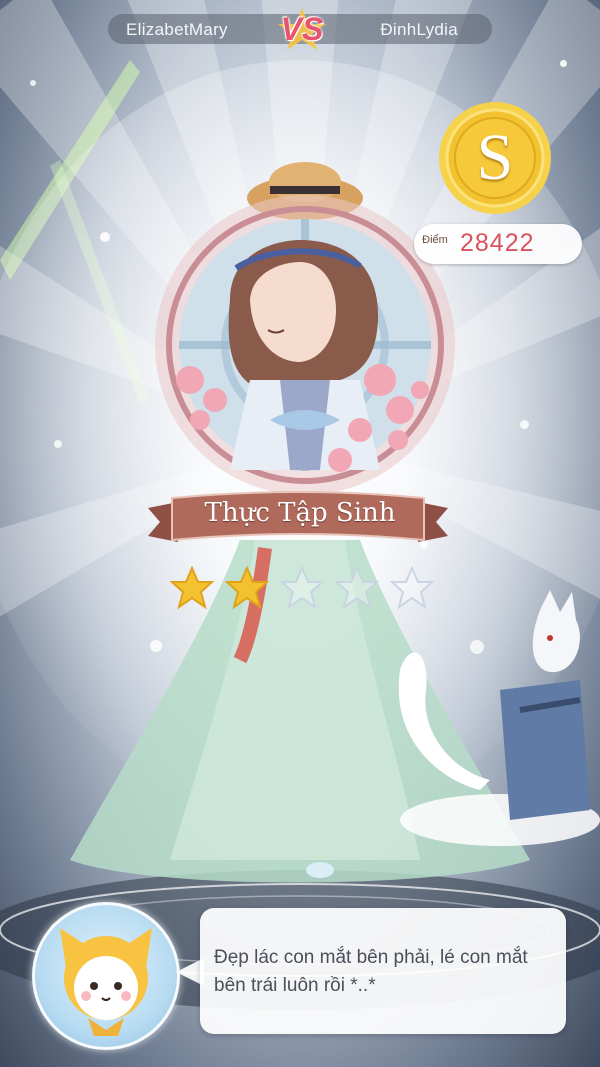 This screenshot has width=600, height=1067. I want to click on versus-bar: ElizabetMary VS ĐinhLydia, so click(300, 29).